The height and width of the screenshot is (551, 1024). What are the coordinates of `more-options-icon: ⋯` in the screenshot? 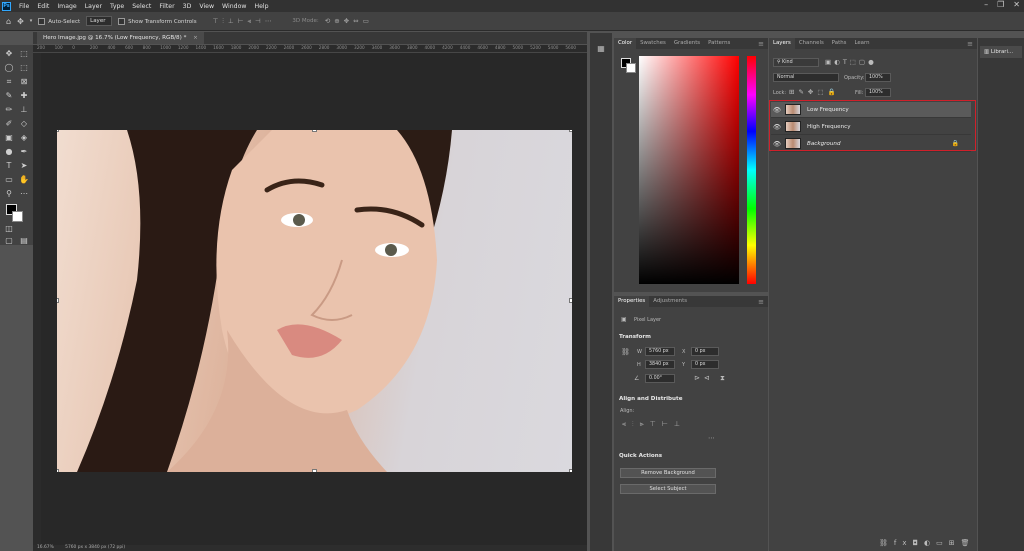 It's located at (711, 438).